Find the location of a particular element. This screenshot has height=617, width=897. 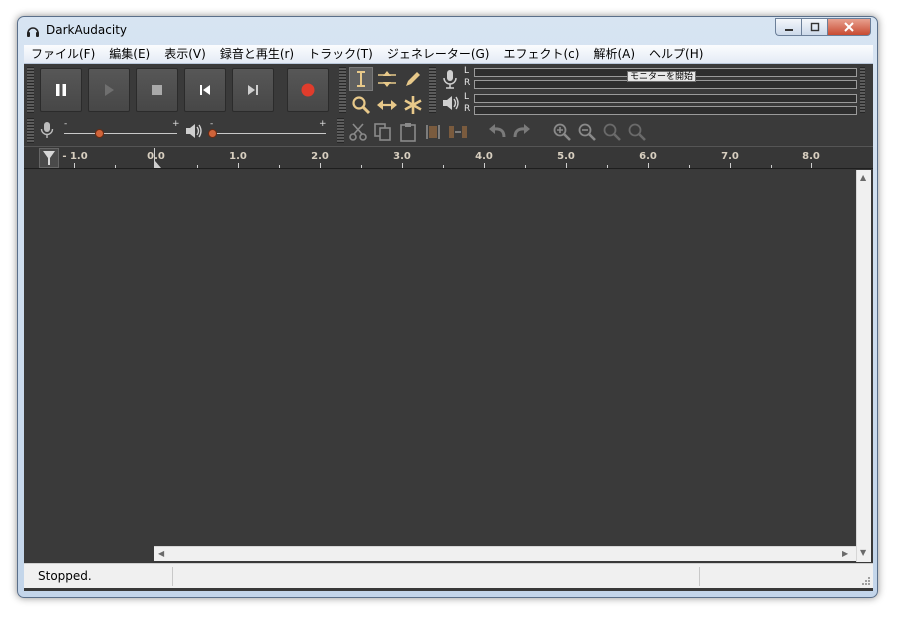

zoom-in-button is located at coordinates (561, 131).